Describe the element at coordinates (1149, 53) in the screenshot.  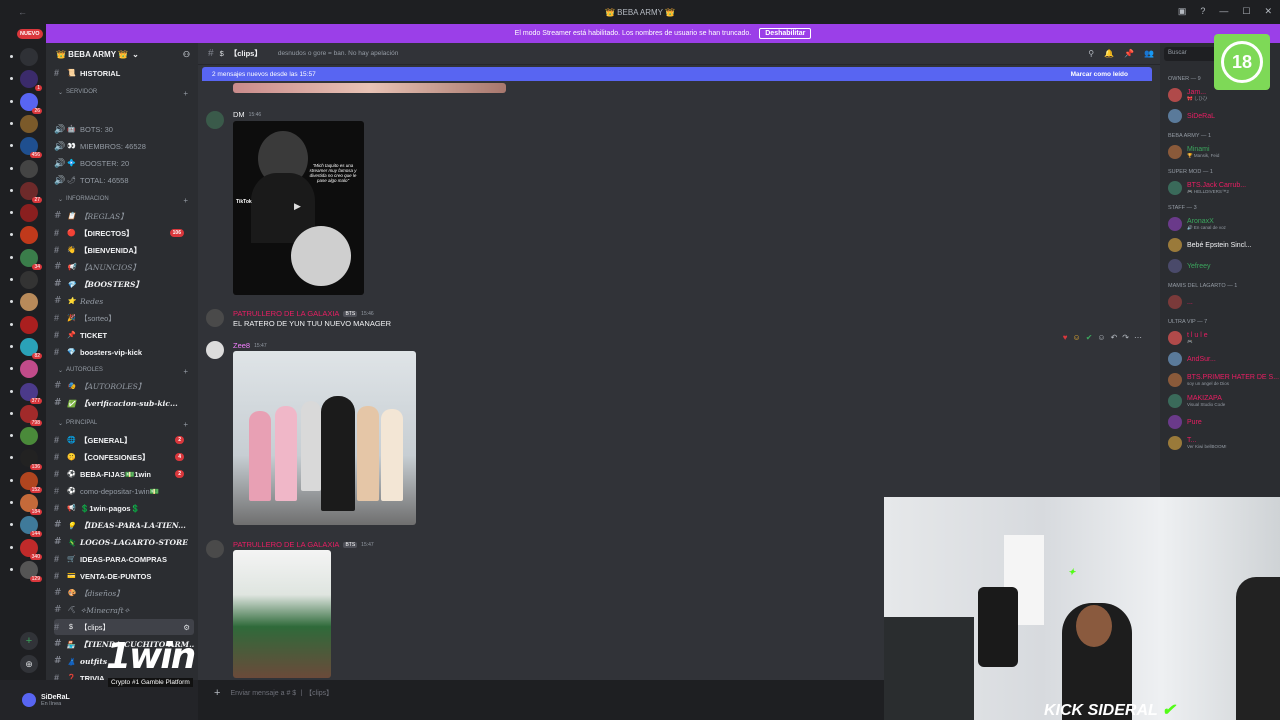
I see `members-icon: 👥` at that location.